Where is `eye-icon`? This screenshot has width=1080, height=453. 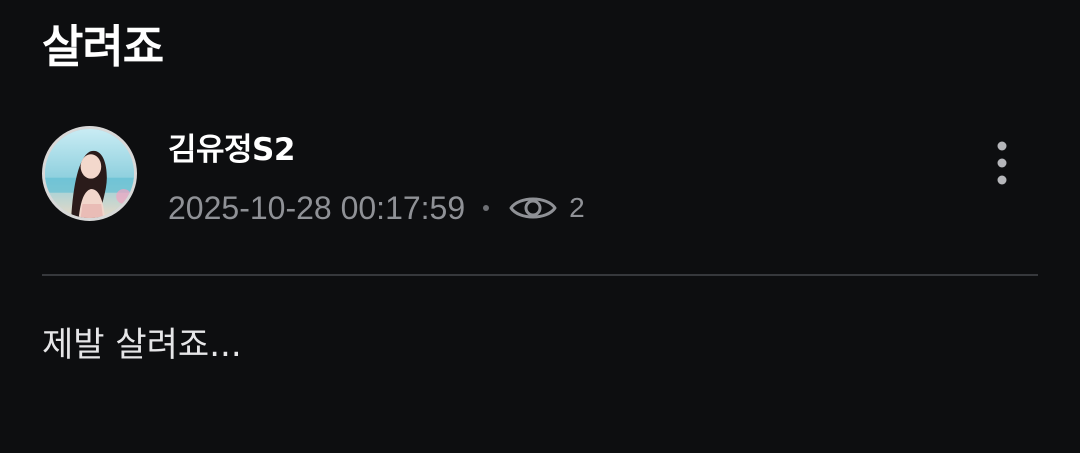
eye-icon is located at coordinates (533, 208).